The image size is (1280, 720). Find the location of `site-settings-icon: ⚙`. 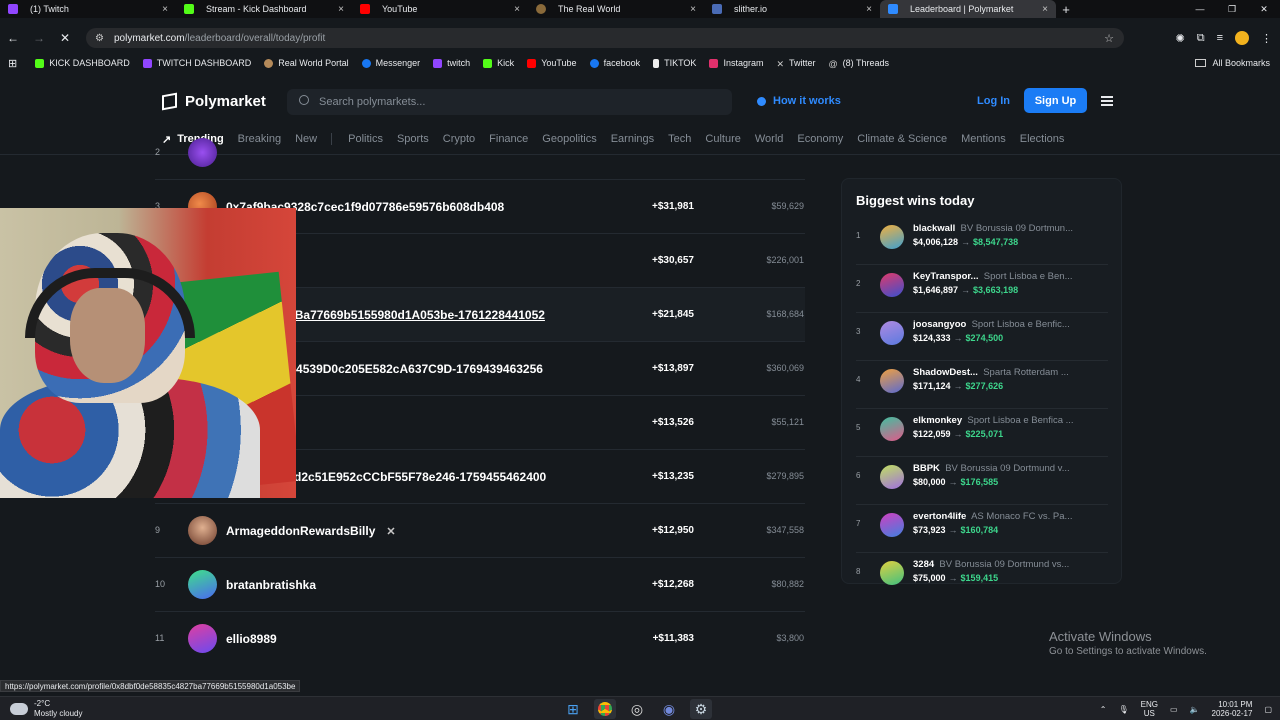

site-settings-icon: ⚙ is located at coordinates (99, 38).